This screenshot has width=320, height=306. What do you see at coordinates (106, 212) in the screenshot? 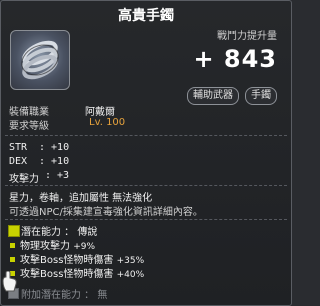
I see `description-line-2: 可透過NPC/採集建宣毒強化資訊詳細內容。` at bounding box center [106, 212].